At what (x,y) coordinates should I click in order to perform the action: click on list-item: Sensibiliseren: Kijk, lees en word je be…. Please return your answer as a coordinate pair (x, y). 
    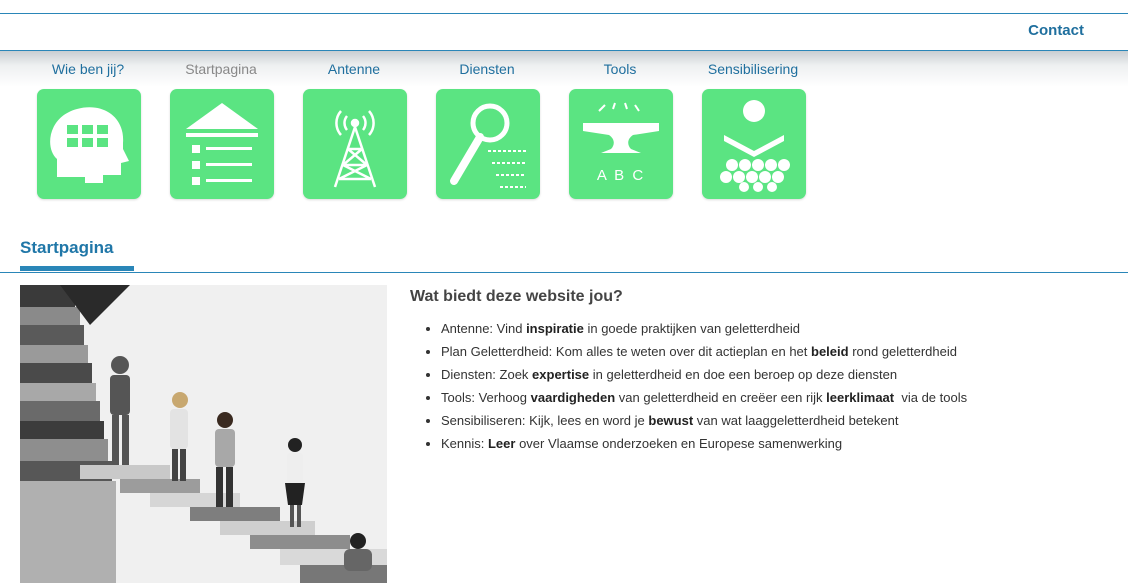
    Looking at the image, I should click on (775, 421).